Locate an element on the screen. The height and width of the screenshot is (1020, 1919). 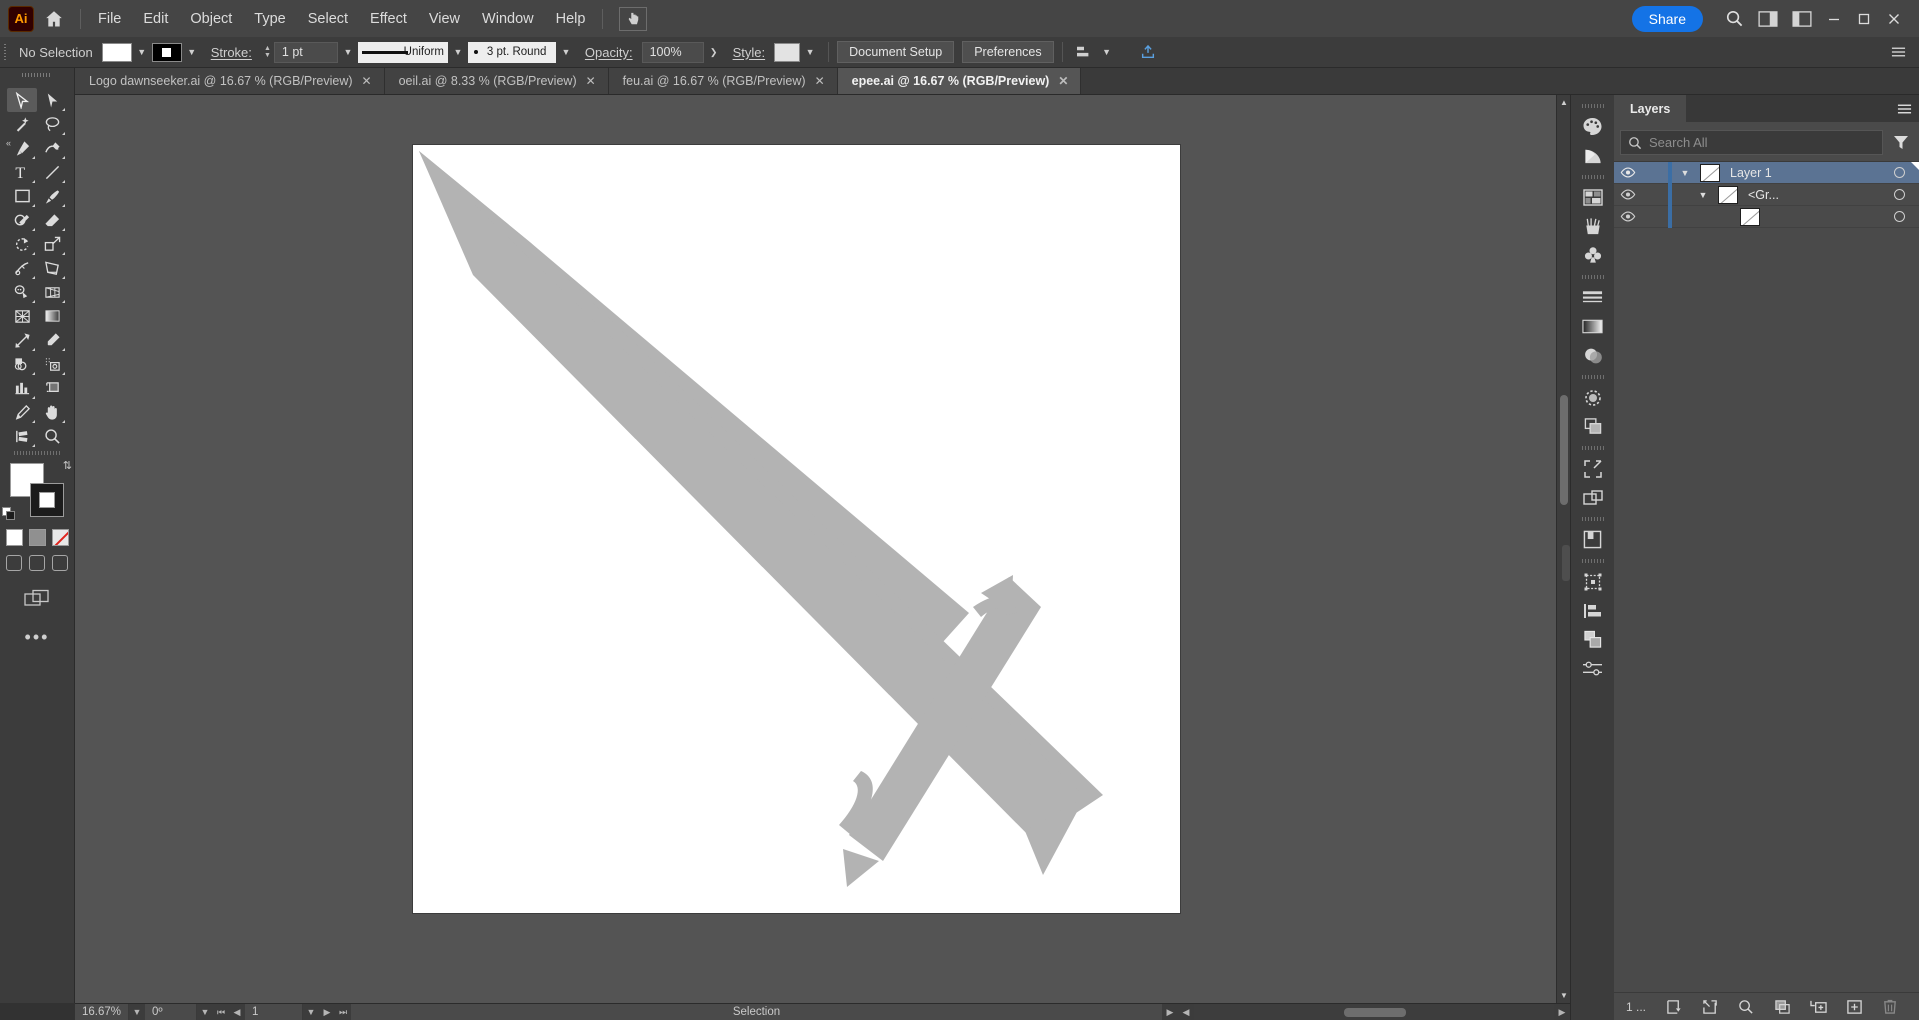
layers-panel-icon is located at coordinates (1593, 639).